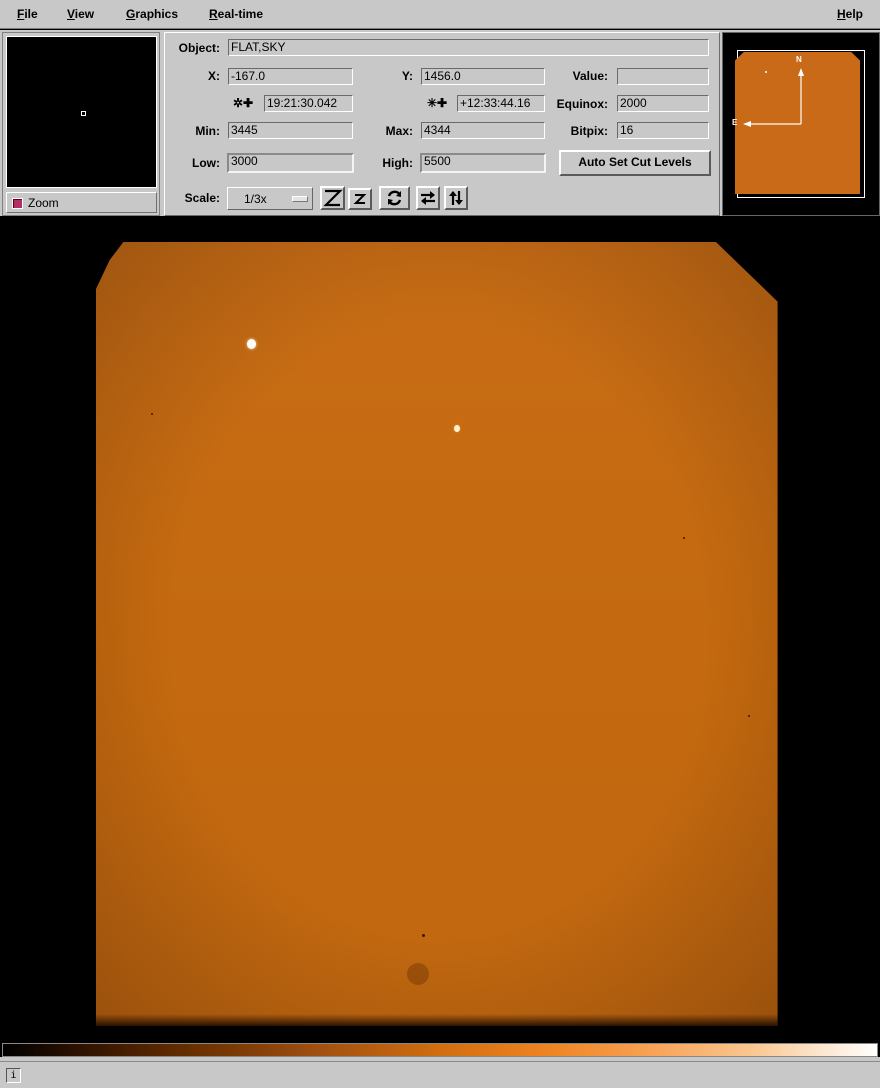  I want to click on menu-view: View, so click(80, 14).